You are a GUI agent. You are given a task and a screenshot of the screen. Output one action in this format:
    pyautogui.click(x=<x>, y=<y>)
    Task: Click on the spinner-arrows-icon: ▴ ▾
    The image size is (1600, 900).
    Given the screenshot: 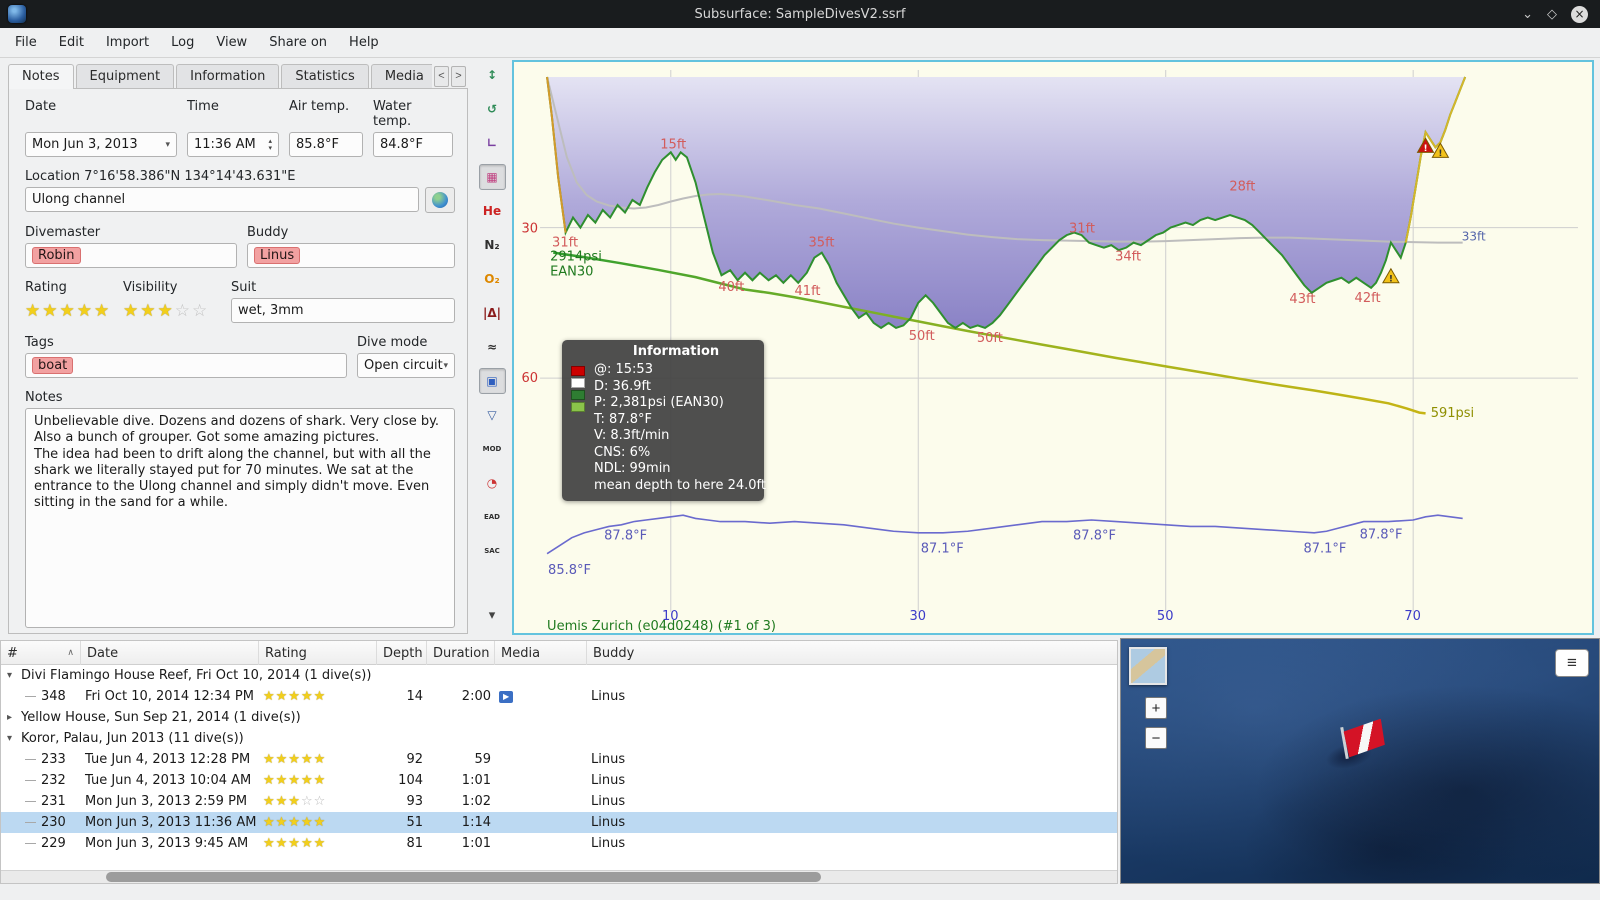 What is the action you would take?
    pyautogui.click(x=270, y=144)
    